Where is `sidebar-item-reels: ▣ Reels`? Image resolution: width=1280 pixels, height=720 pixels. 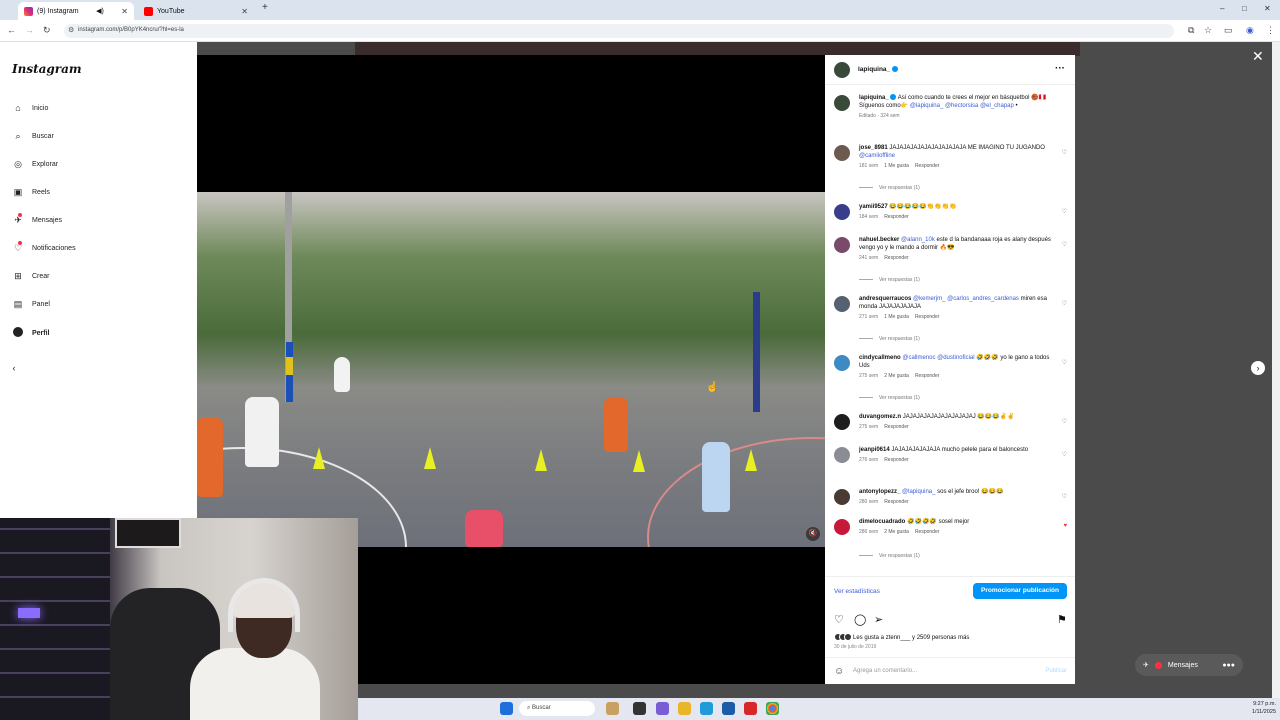 sidebar-item-reels: ▣ Reels is located at coordinates (31, 192).